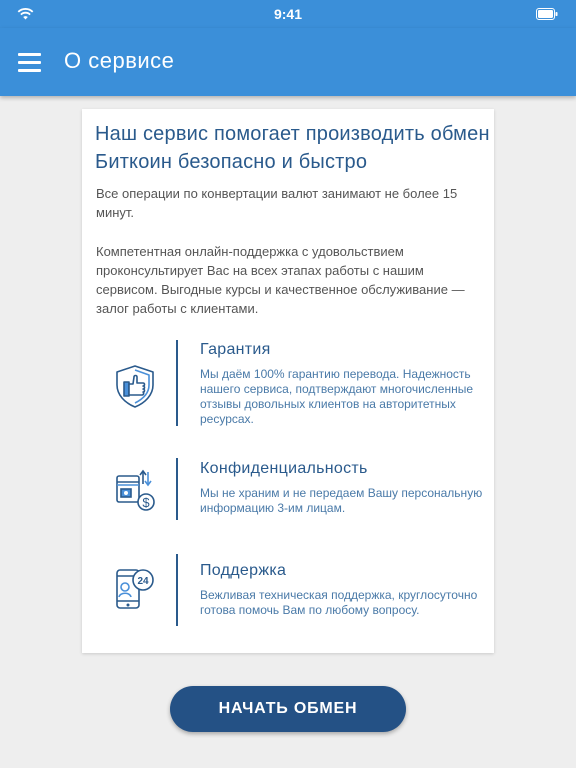 This screenshot has height=768, width=576. I want to click on phone-support-24-icon: 24, so click(135, 589).